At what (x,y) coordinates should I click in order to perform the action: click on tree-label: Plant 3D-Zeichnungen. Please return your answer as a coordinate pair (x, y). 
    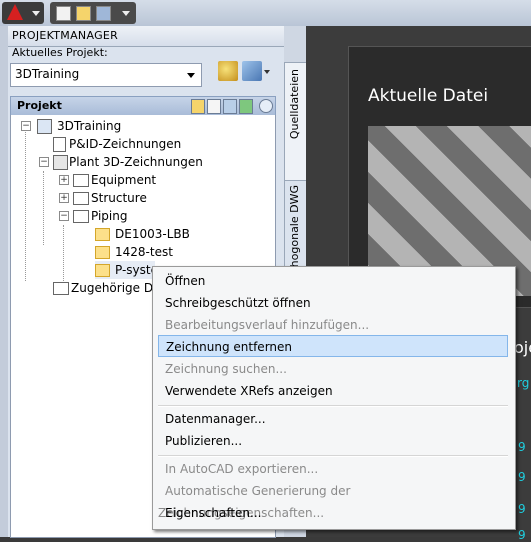
    Looking at the image, I should click on (136, 162).